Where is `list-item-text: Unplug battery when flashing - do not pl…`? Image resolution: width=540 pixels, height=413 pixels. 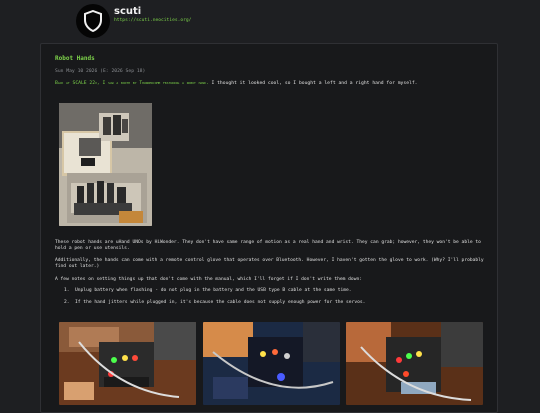 list-item-text: Unplug battery when flashing - do not pl… is located at coordinates (213, 290).